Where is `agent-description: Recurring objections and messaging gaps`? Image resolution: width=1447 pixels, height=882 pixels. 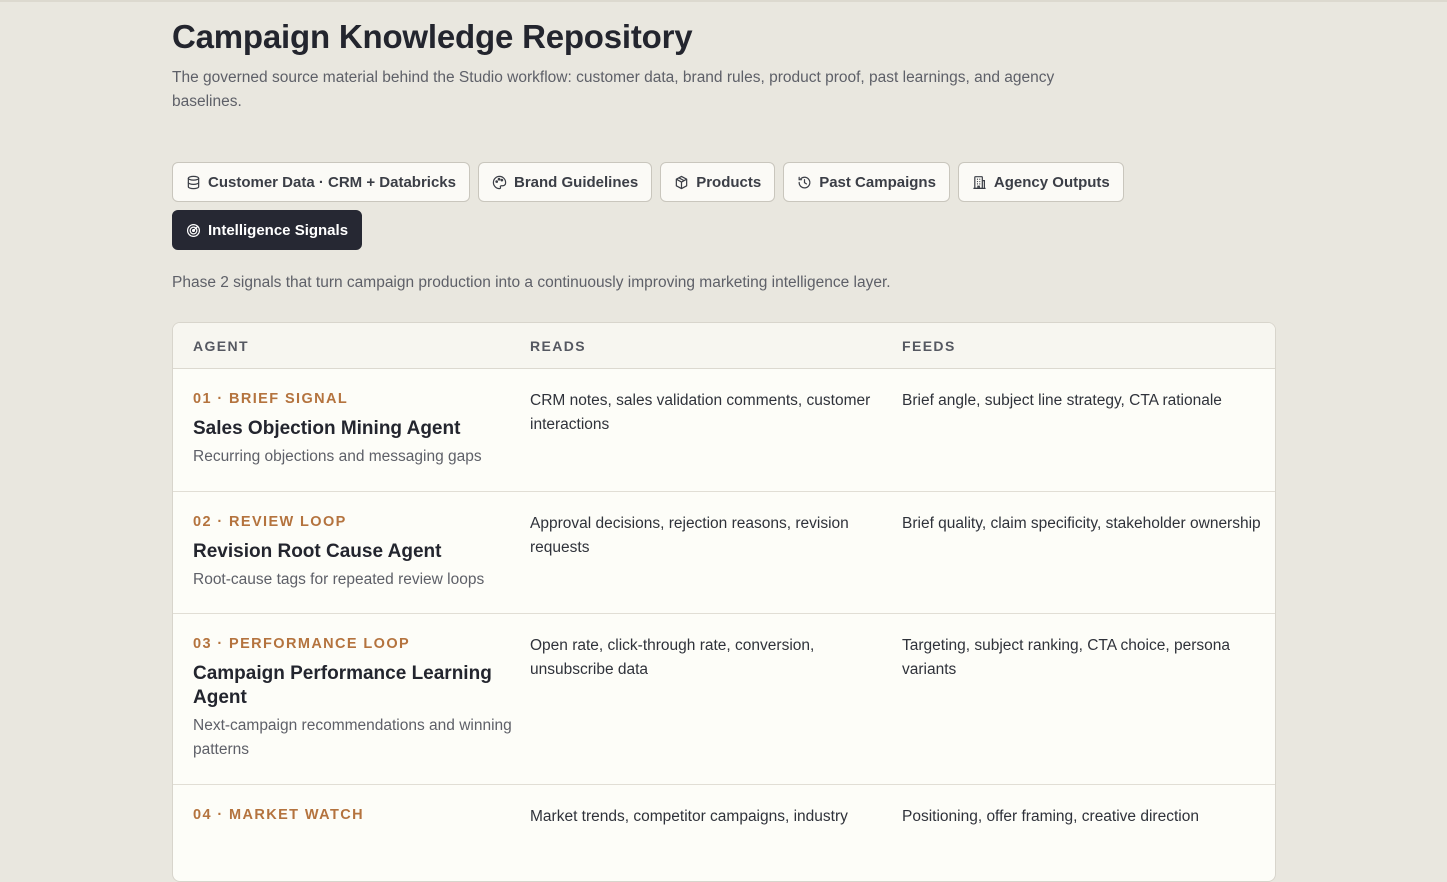
agent-description: Recurring objections and messaging gaps is located at coordinates (337, 456).